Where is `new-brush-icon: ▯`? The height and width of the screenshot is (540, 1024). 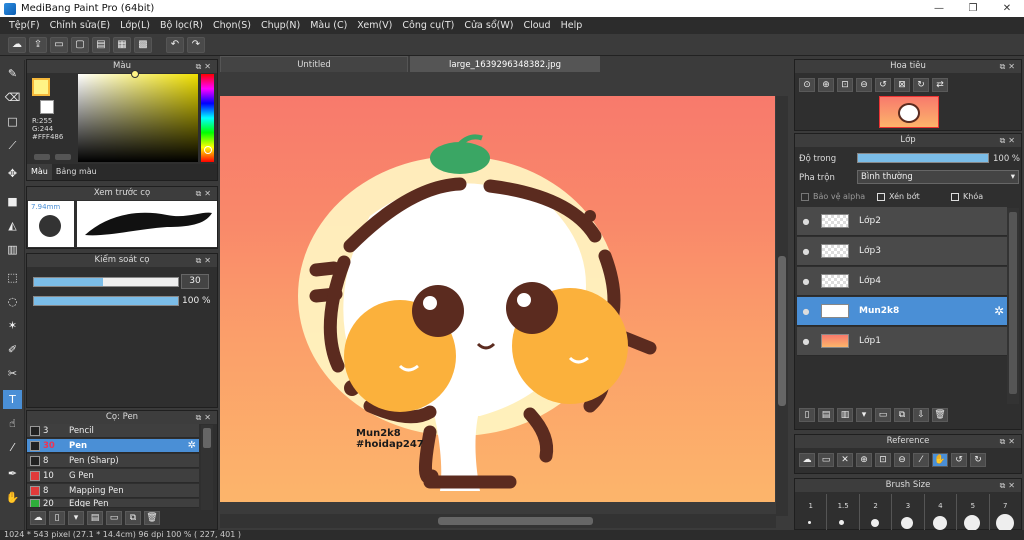 new-brush-icon: ▯ is located at coordinates (57, 518).